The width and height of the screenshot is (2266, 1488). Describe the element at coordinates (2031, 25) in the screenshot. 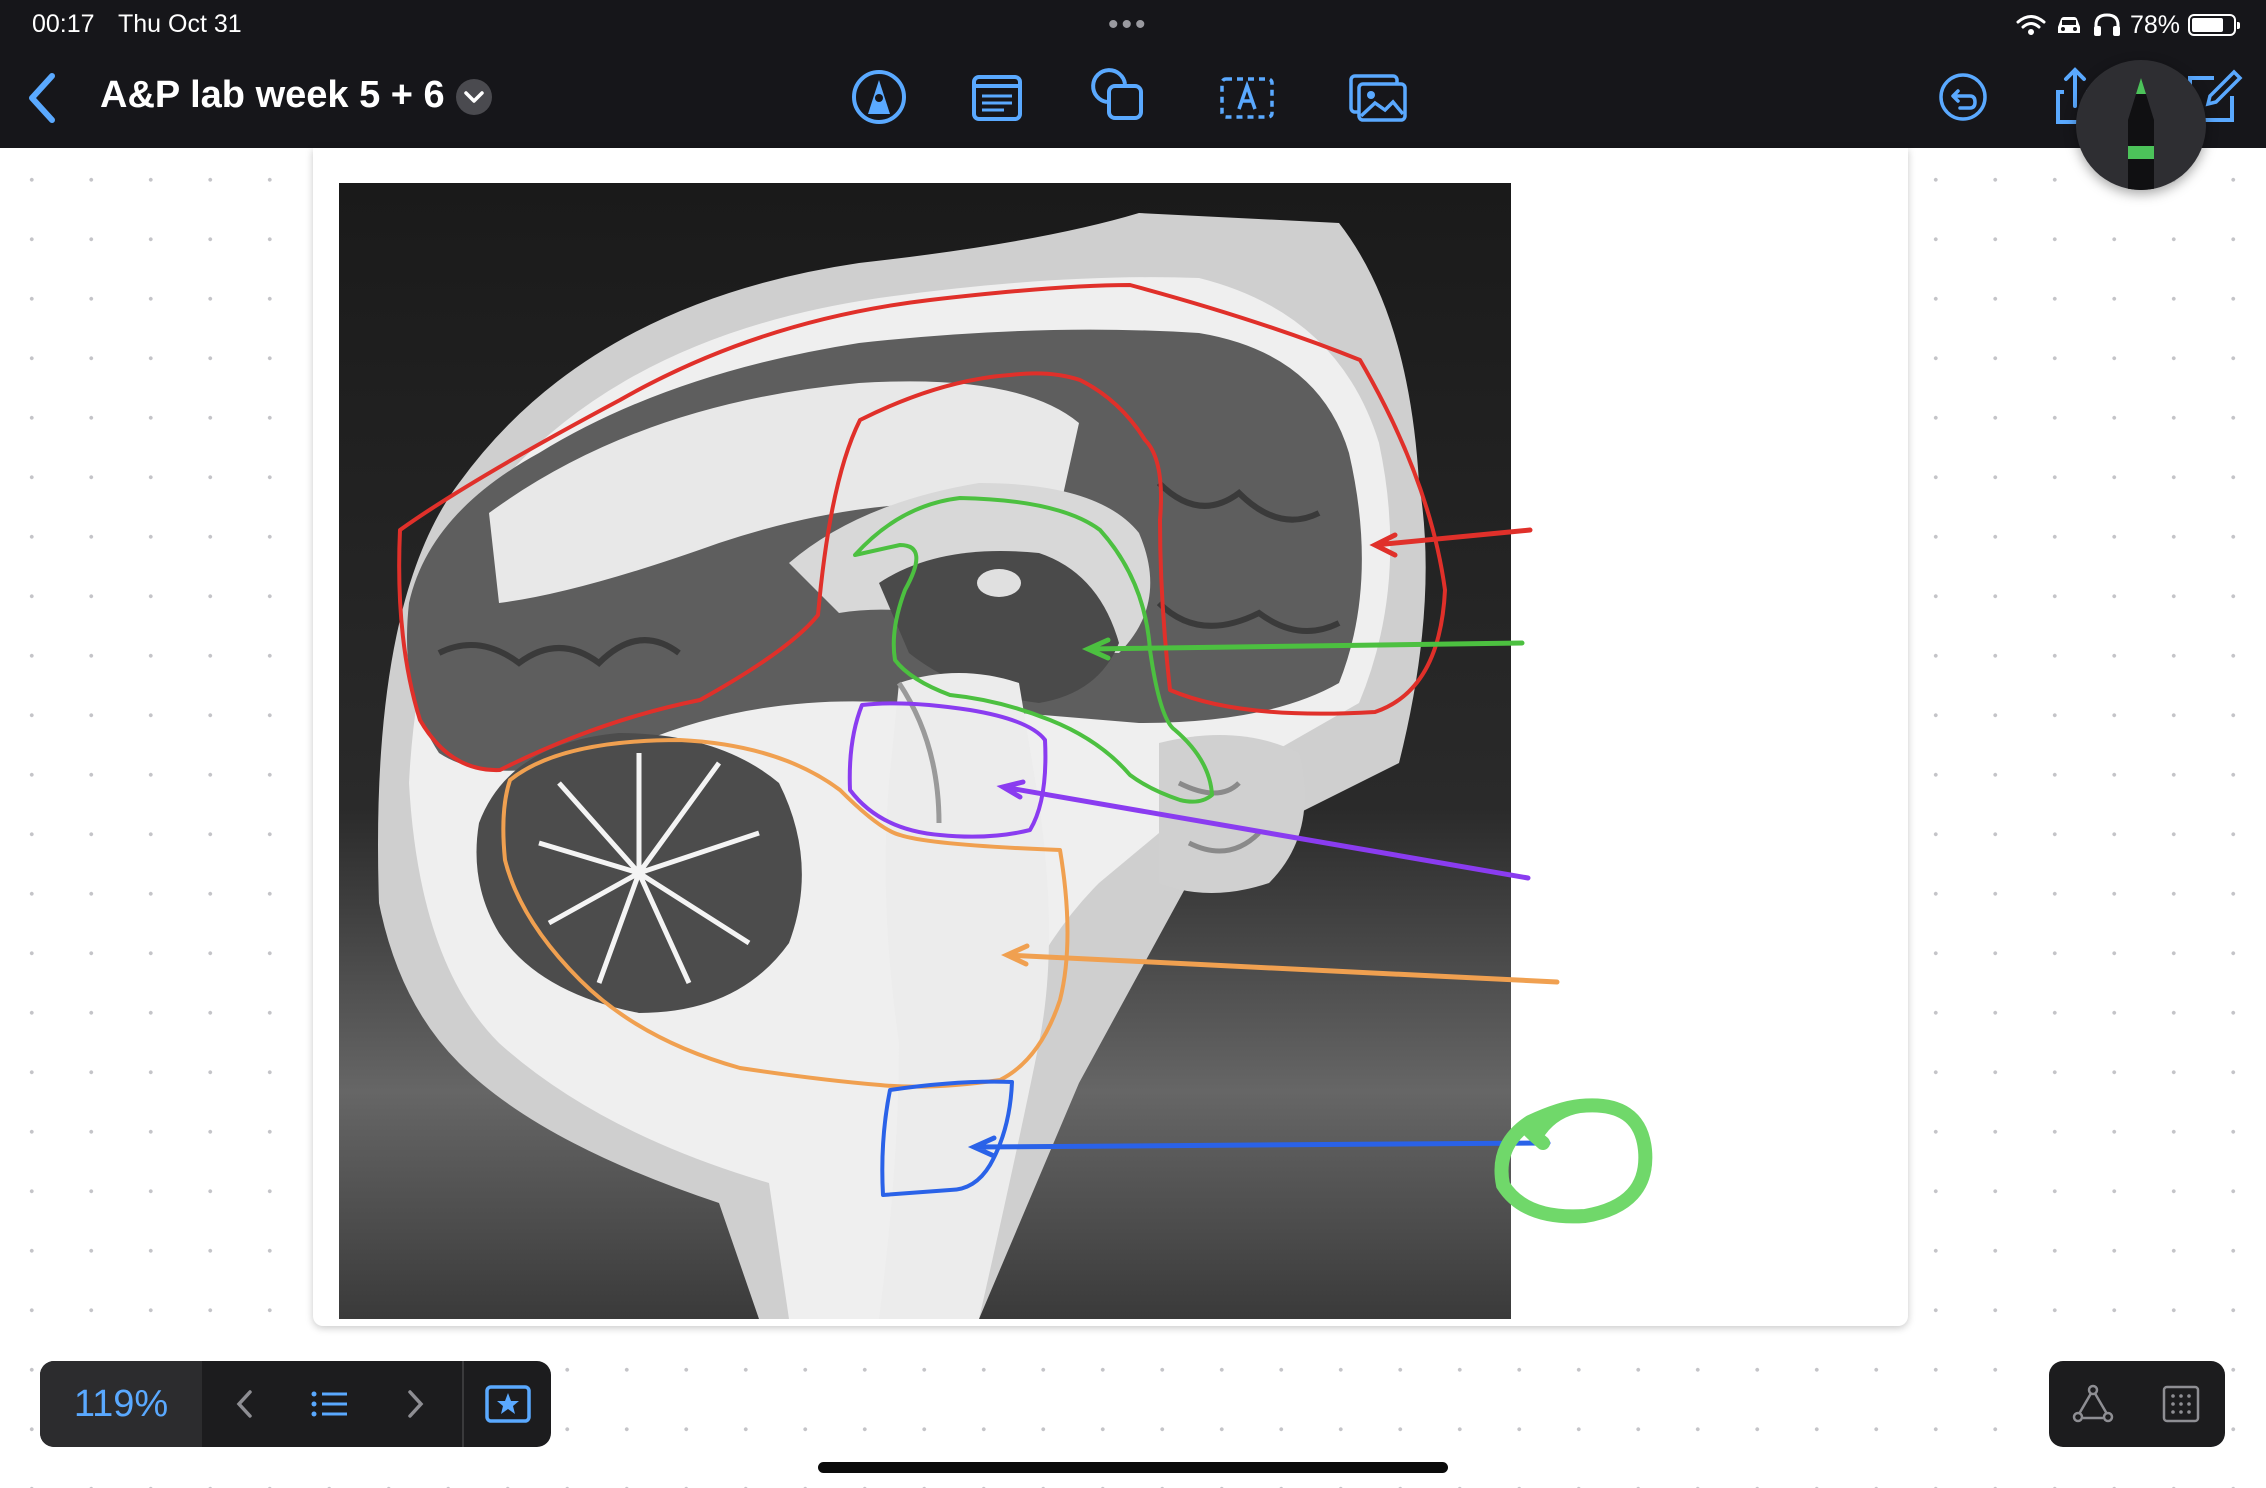

I see `wifi-icon` at that location.